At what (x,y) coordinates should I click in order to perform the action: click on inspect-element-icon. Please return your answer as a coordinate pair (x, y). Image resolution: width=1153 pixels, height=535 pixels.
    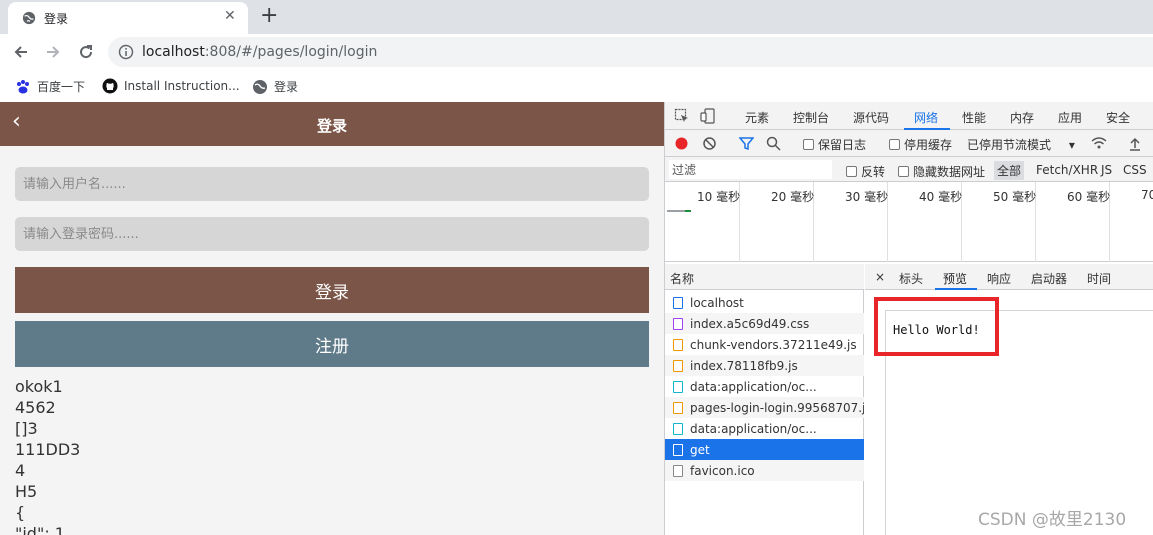
    Looking at the image, I should click on (682, 116).